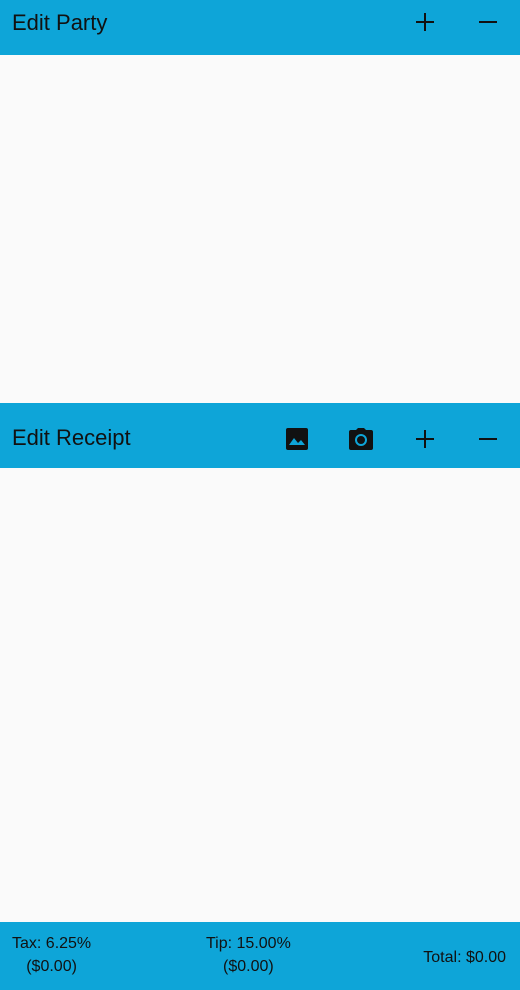 The width and height of the screenshot is (520, 990). I want to click on tip-summary: Tip: 15.00% ($0.00), so click(248, 955).